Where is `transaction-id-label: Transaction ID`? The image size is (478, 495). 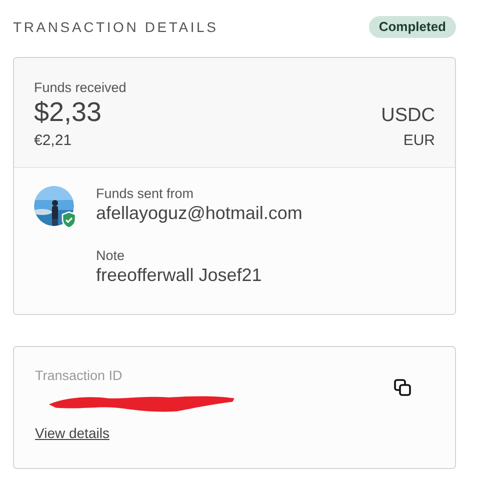
transaction-id-label: Transaction ID is located at coordinates (79, 375).